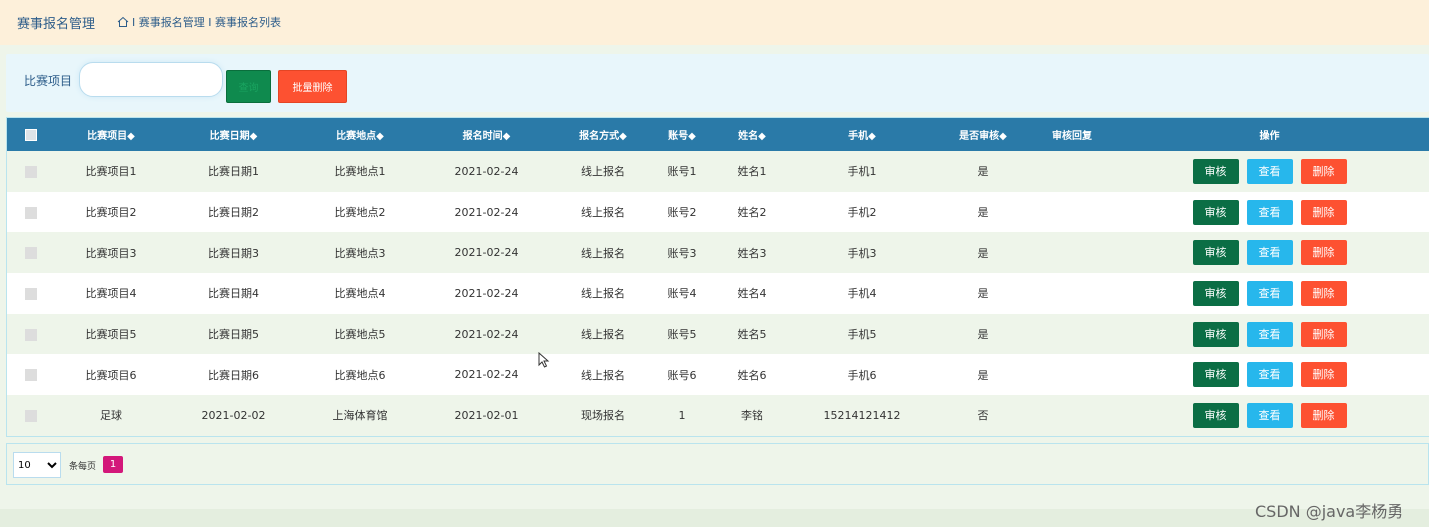 Image resolution: width=1429 pixels, height=527 pixels. I want to click on table-cell: 账号6, so click(682, 375).